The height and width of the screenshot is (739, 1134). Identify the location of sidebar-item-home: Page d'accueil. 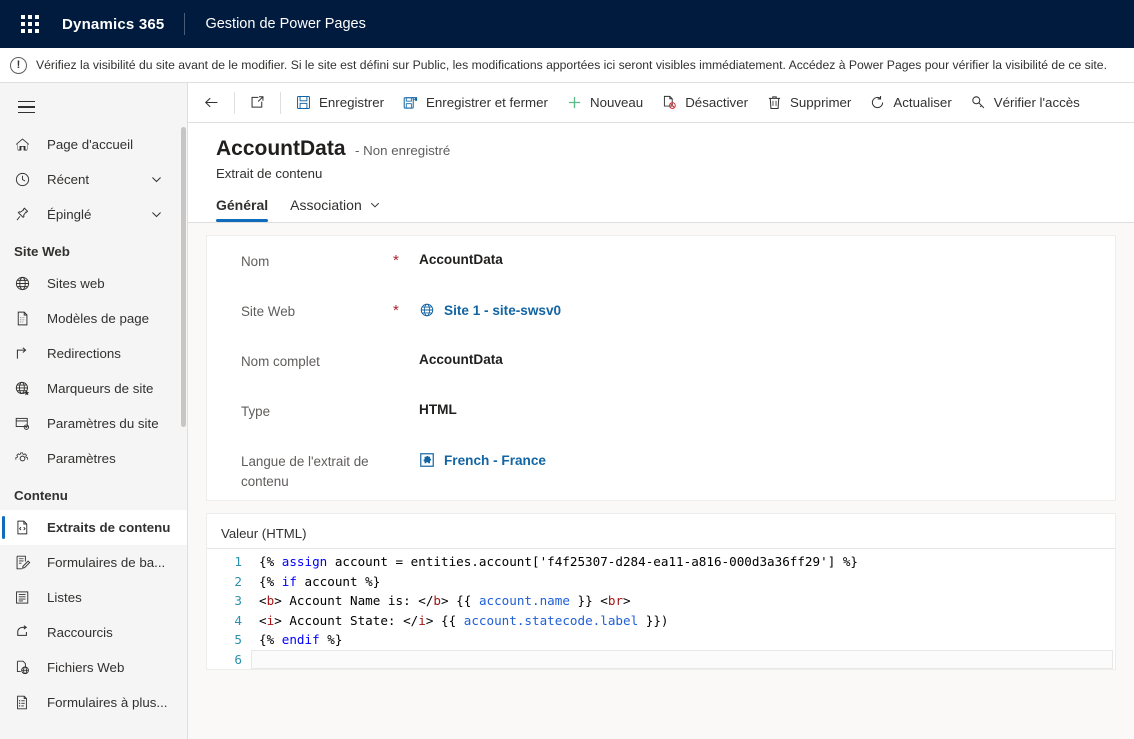
(93, 144).